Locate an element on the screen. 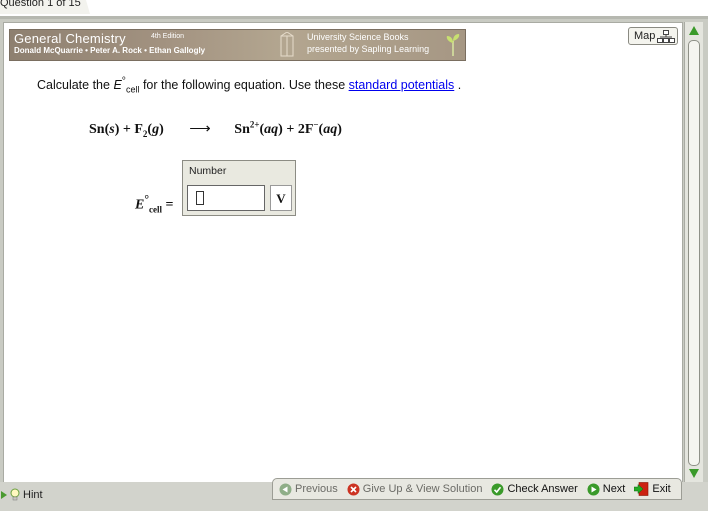 This screenshot has width=708, height=511. reaction-arrow: ⟶ is located at coordinates (200, 129).